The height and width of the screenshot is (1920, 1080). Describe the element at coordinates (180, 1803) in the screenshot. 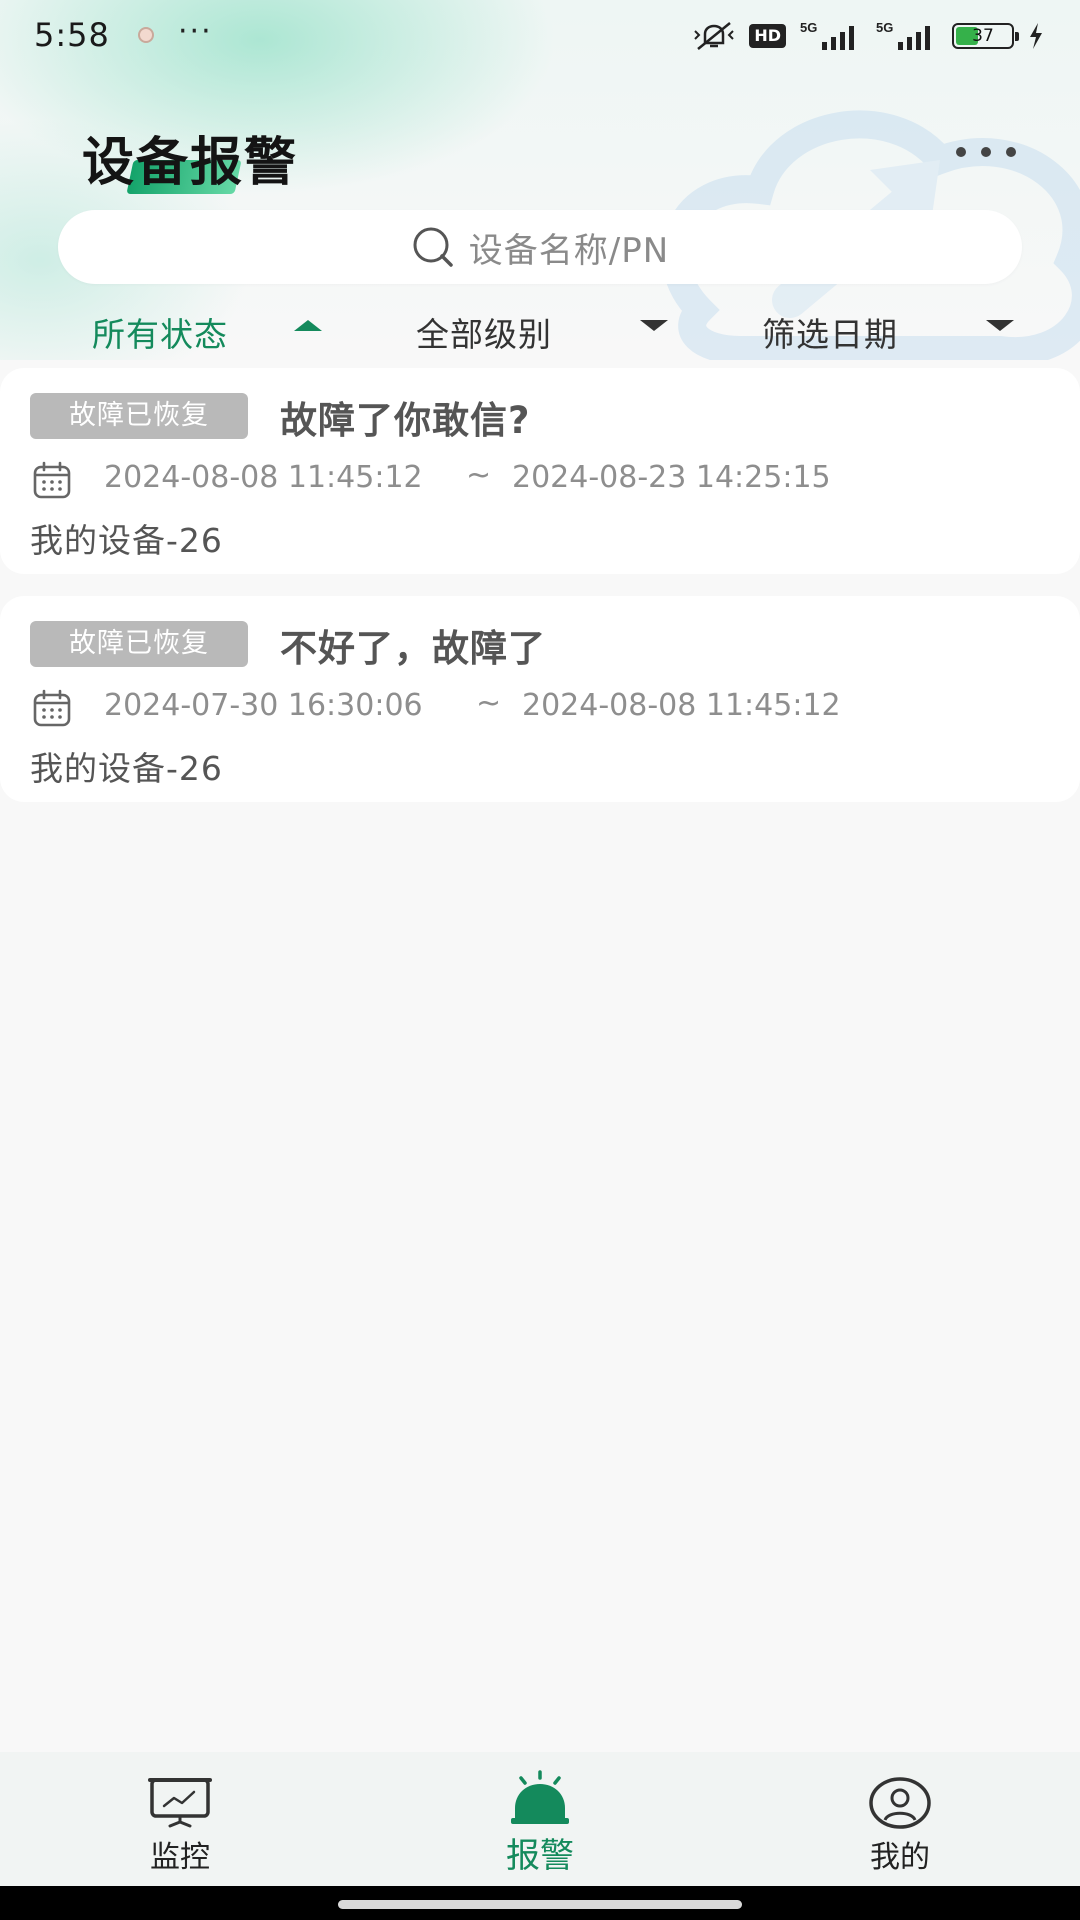

I see `monitor-icon` at that location.